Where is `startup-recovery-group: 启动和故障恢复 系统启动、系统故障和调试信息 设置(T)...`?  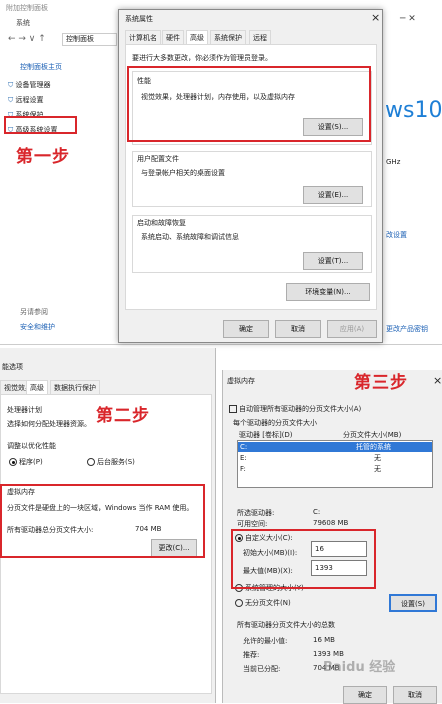
startup-recovery-group: 启动和故障恢复 系统启动、系统故障和调试信息 设置(T)... is located at coordinates (252, 244).